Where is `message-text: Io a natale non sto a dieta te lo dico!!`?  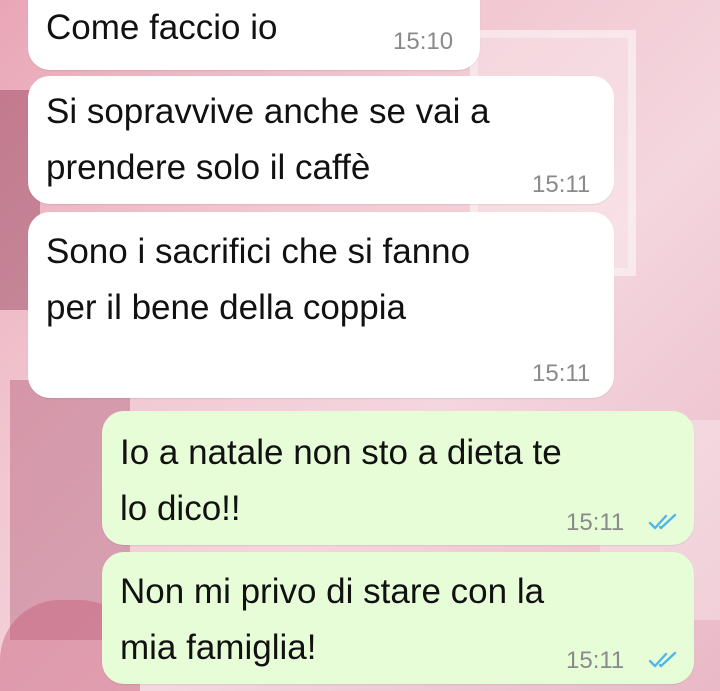 message-text: Io a natale non sto a dieta te lo dico!! is located at coordinates (341, 480).